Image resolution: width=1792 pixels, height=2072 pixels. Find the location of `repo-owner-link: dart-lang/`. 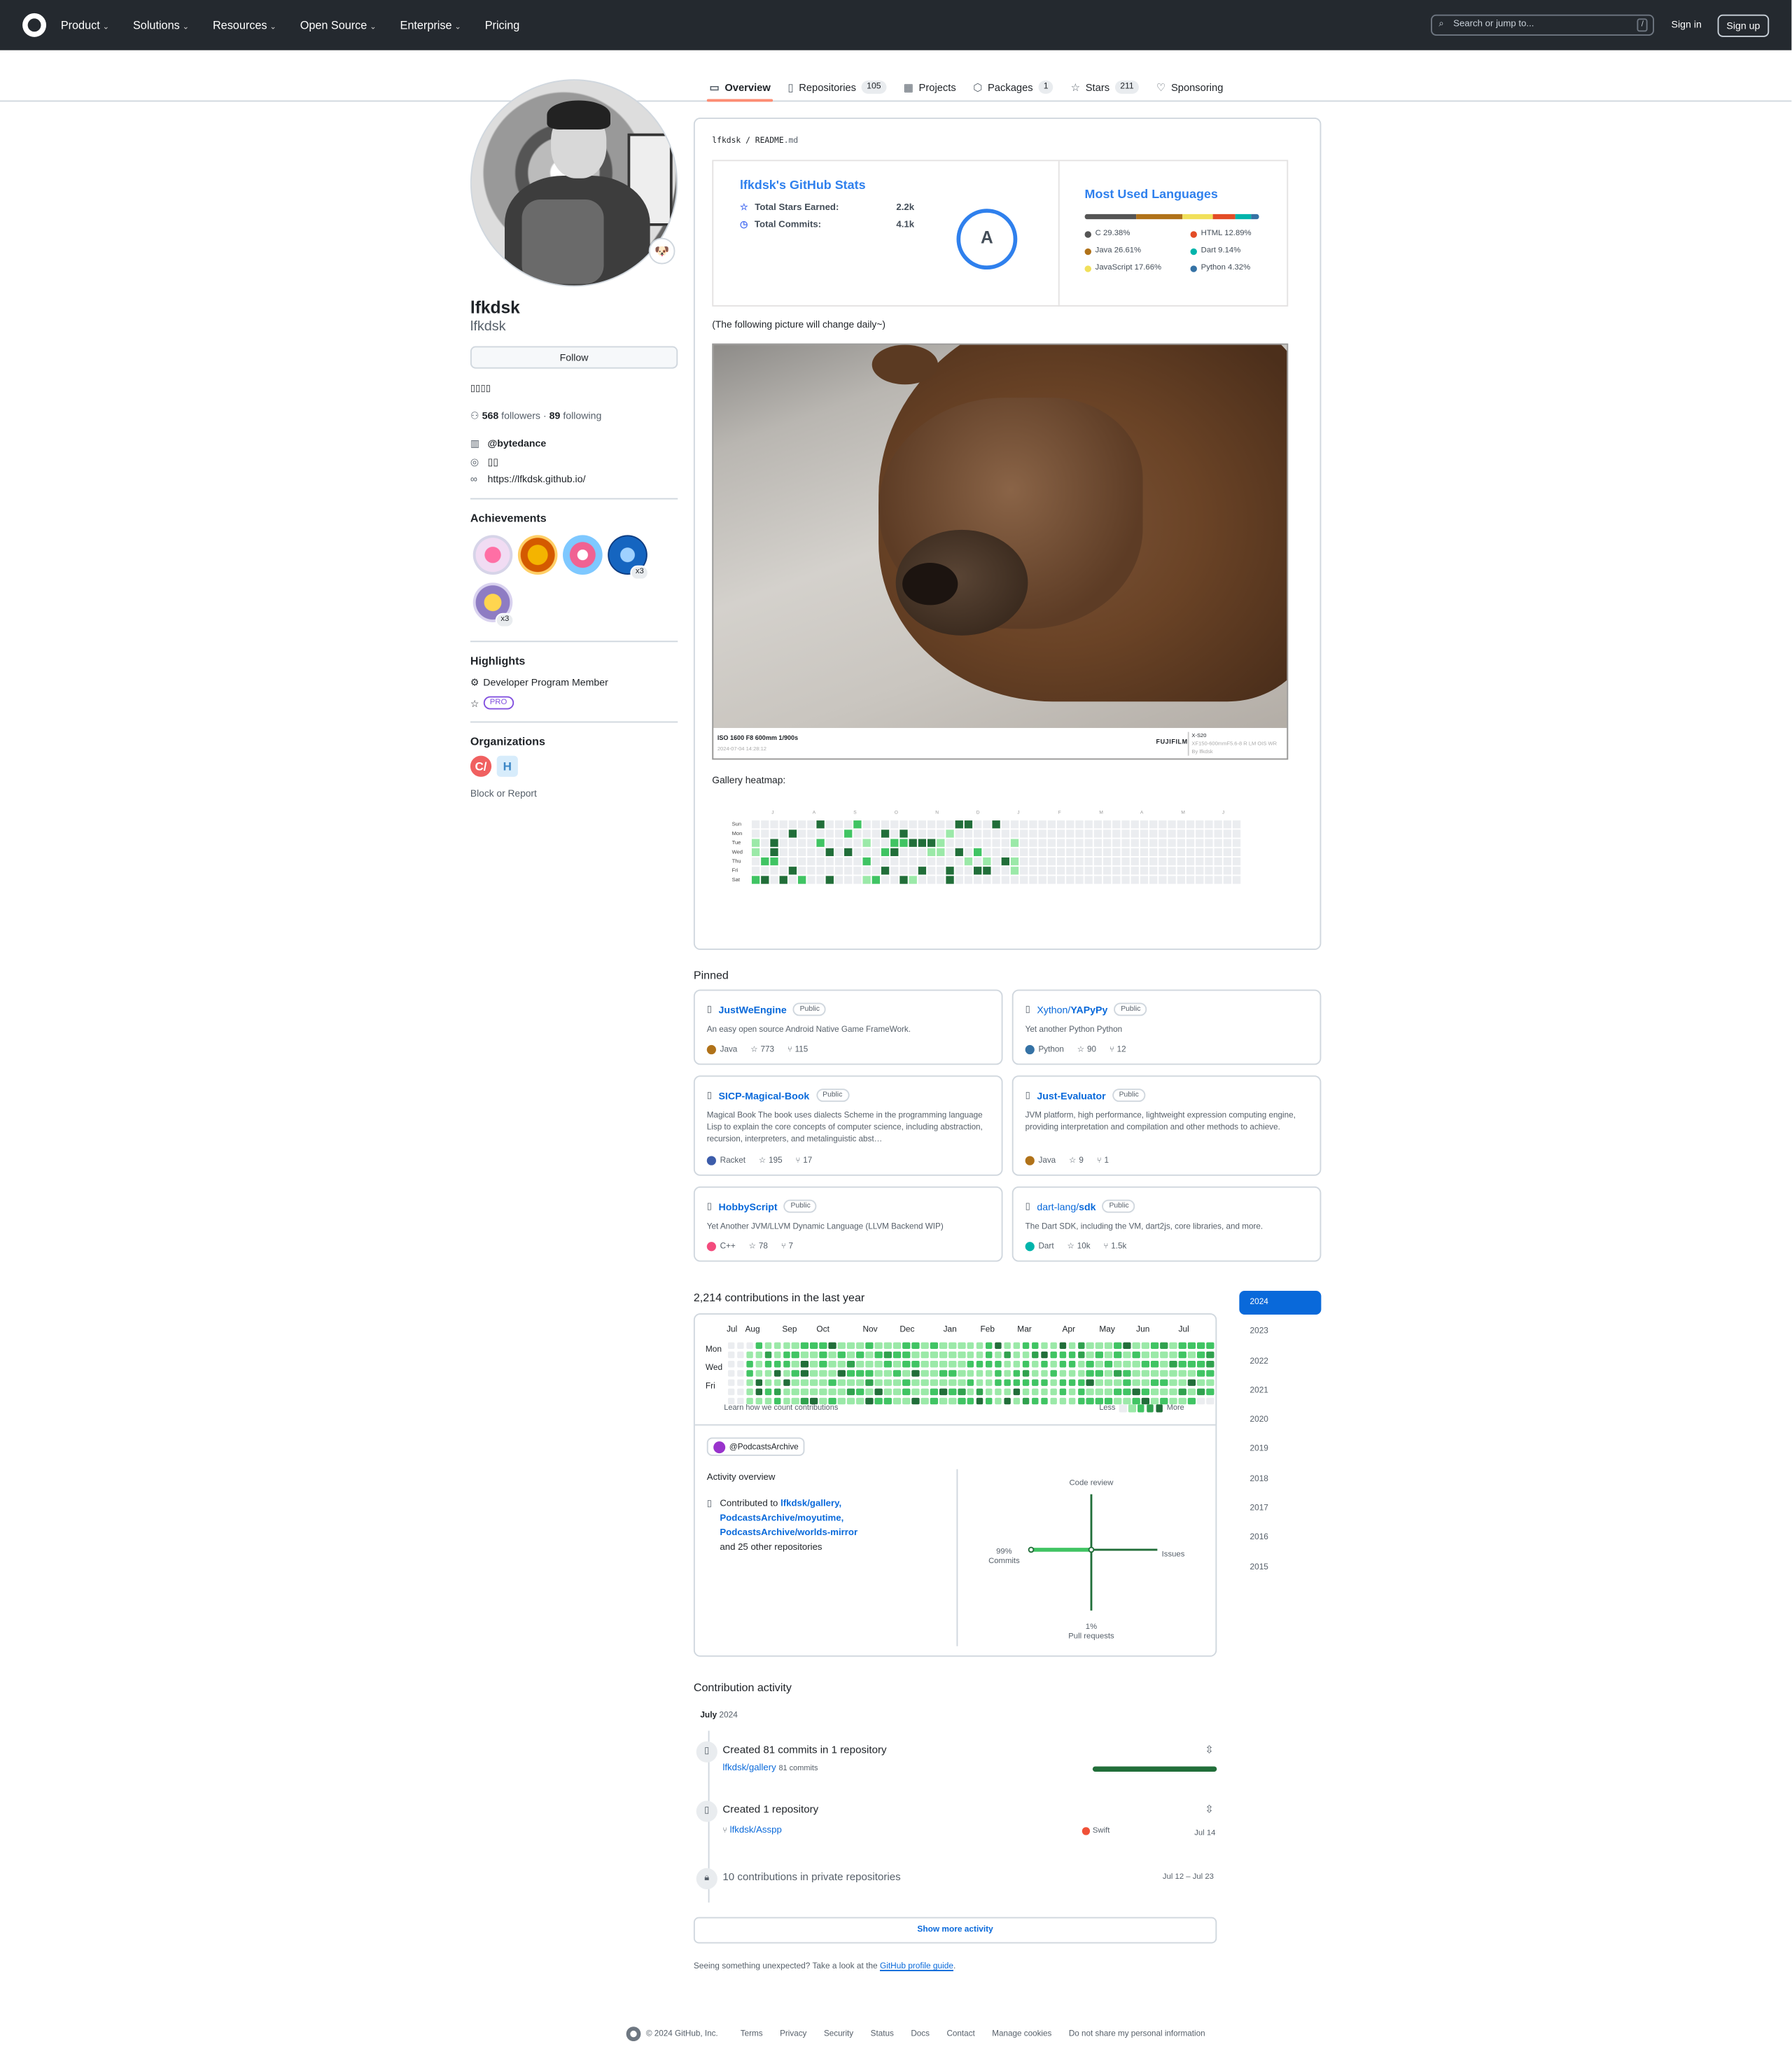

repo-owner-link: dart-lang/ is located at coordinates (1058, 1206).